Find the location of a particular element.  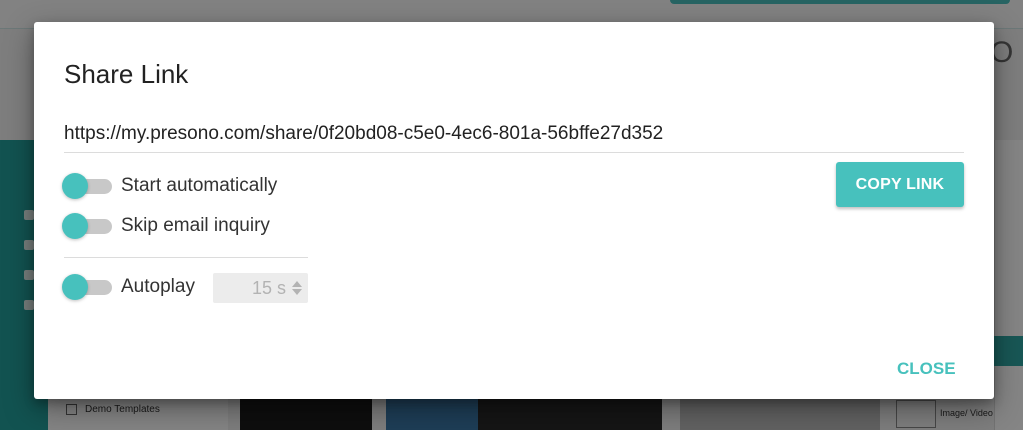

options-divider is located at coordinates (186, 257).